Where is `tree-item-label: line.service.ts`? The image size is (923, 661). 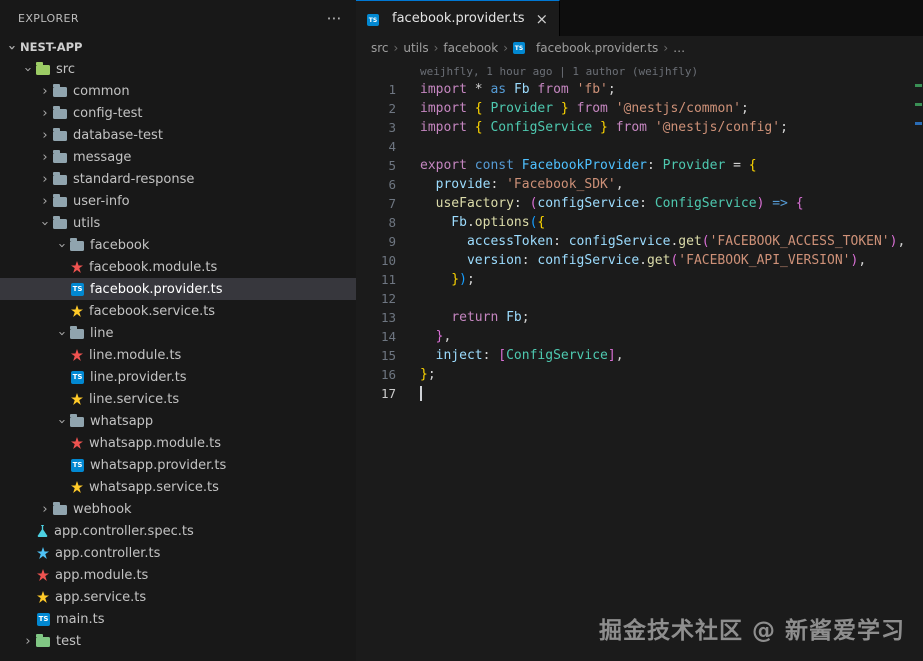 tree-item-label: line.service.ts is located at coordinates (134, 399).